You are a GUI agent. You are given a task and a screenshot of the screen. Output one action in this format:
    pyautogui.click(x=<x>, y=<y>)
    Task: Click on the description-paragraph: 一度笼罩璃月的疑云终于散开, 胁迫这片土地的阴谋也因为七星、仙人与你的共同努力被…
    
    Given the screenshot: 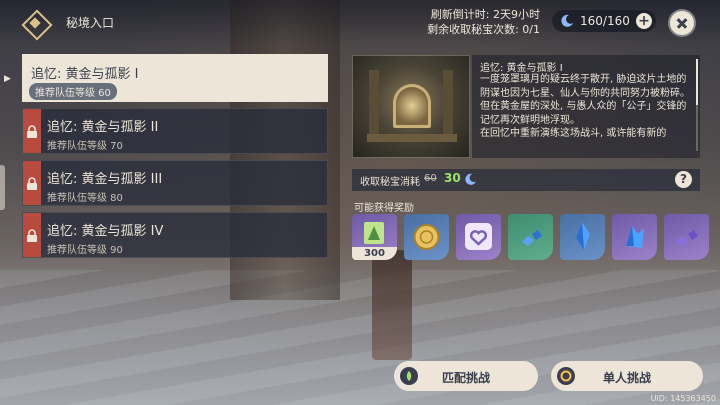 What is the action you would take?
    pyautogui.click(x=585, y=86)
    